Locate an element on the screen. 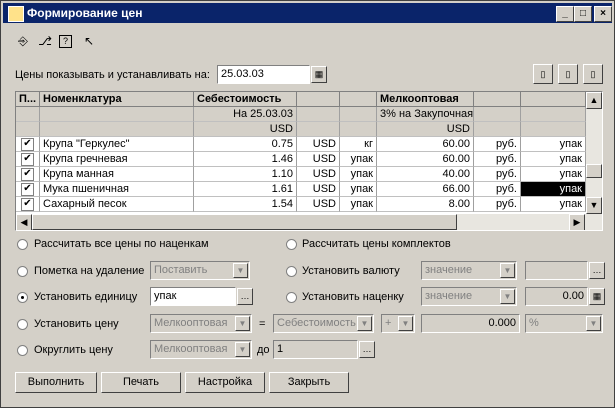 Image resolution: width=615 pixels, height=408 pixels. set-currency-label: Установить валюту is located at coordinates (351, 271).